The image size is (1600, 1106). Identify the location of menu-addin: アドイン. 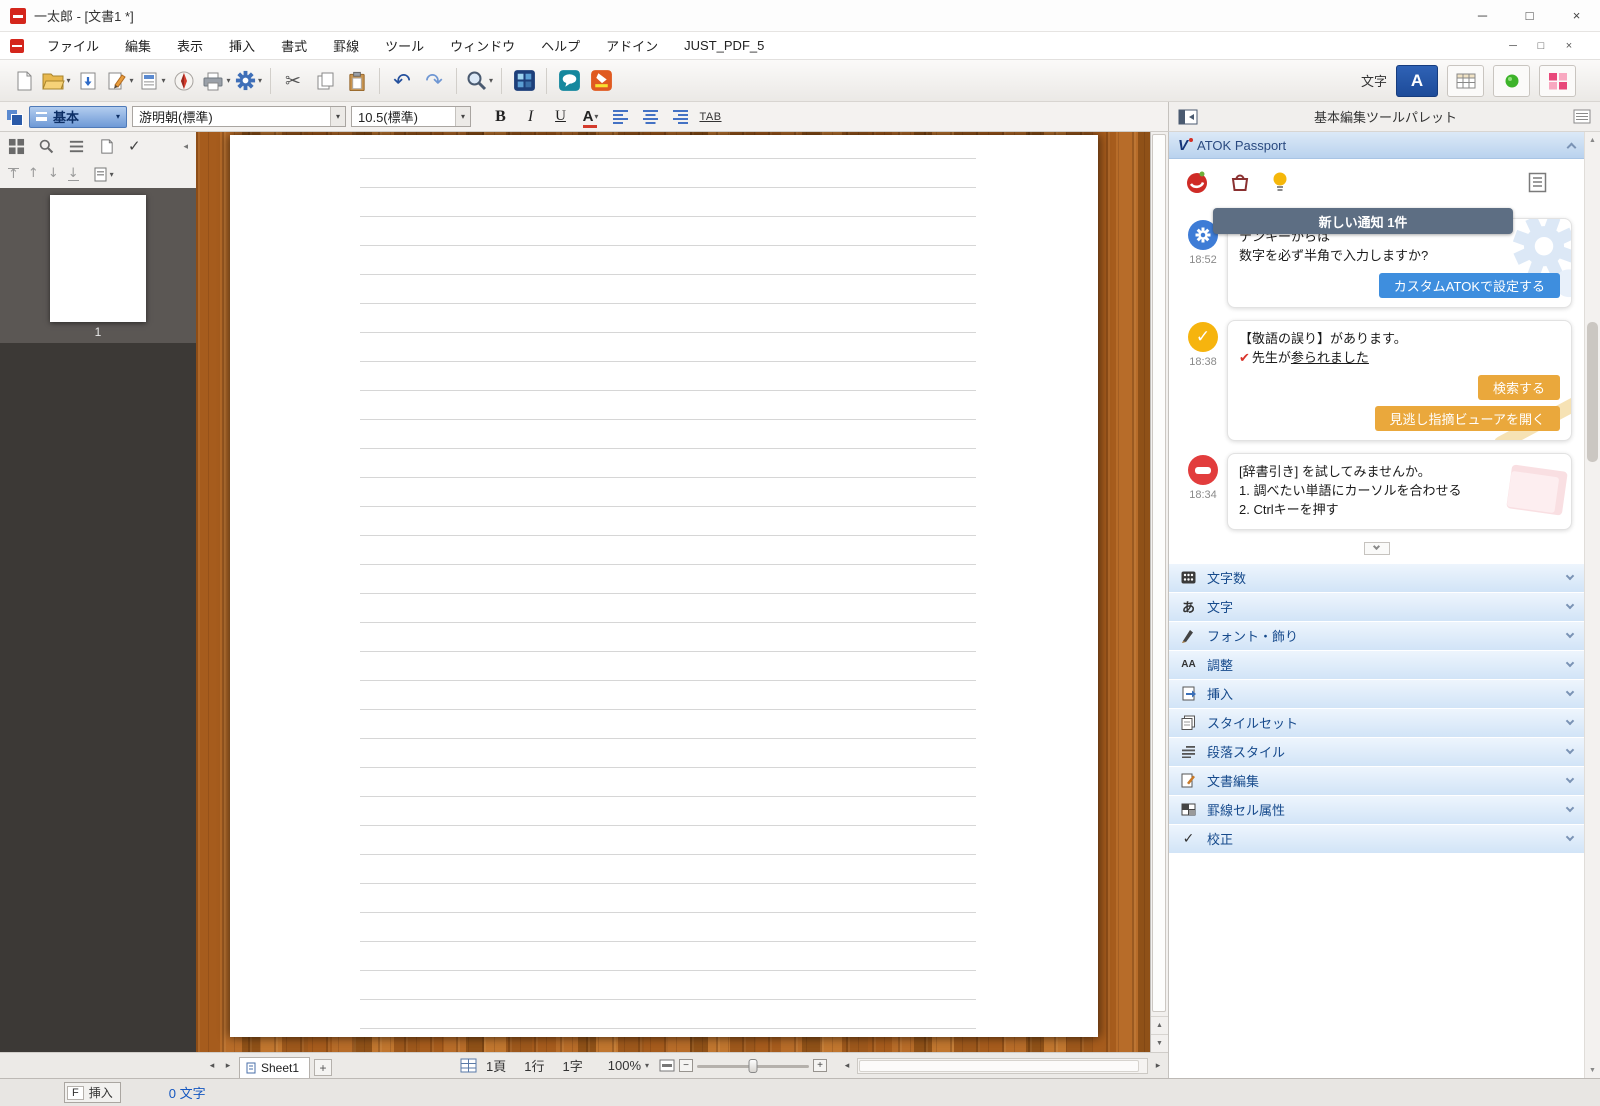
(632, 45).